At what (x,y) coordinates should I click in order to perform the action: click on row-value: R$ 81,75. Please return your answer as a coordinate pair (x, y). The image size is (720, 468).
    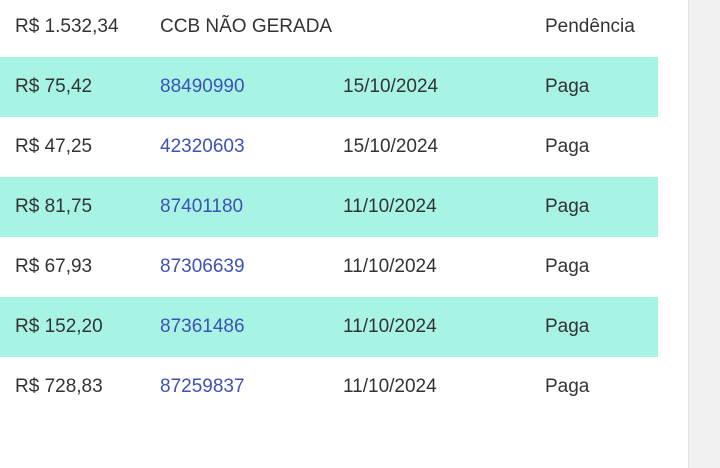
    Looking at the image, I should click on (54, 206).